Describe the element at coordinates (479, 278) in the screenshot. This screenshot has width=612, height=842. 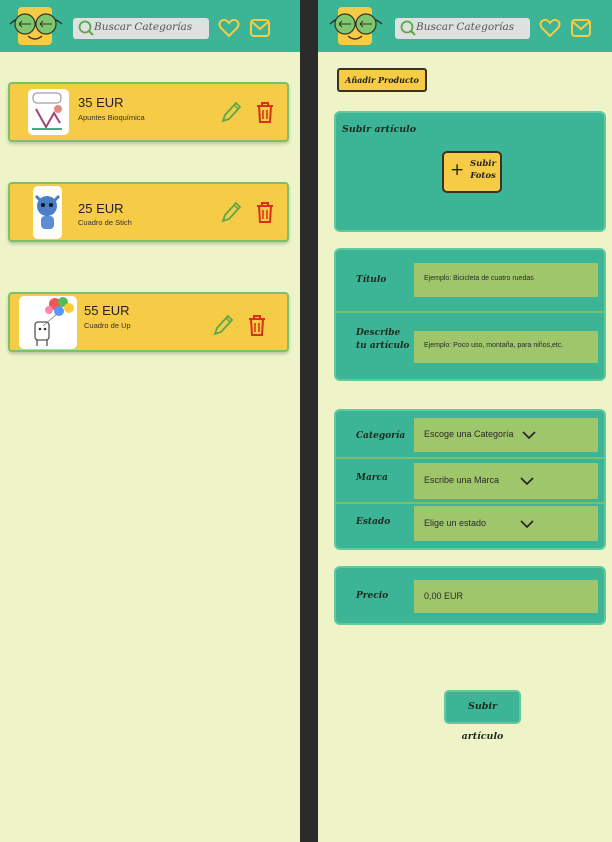
I see `title-placeholder: Ejemplo: Bicicleta de cuatro ruedas` at that location.